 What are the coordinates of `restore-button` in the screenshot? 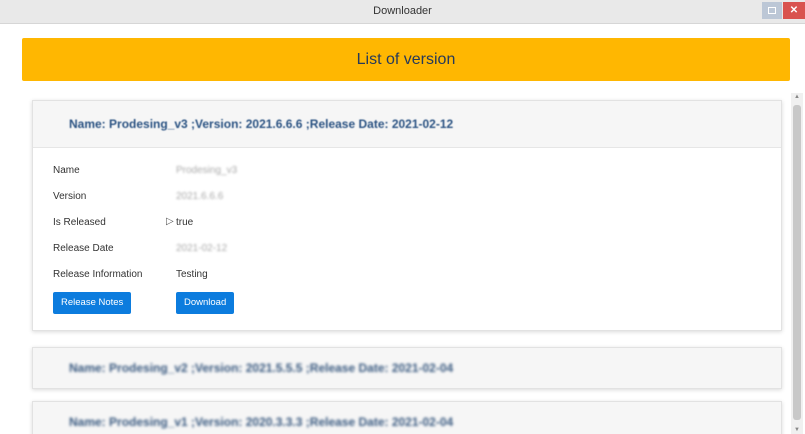 It's located at (772, 10).